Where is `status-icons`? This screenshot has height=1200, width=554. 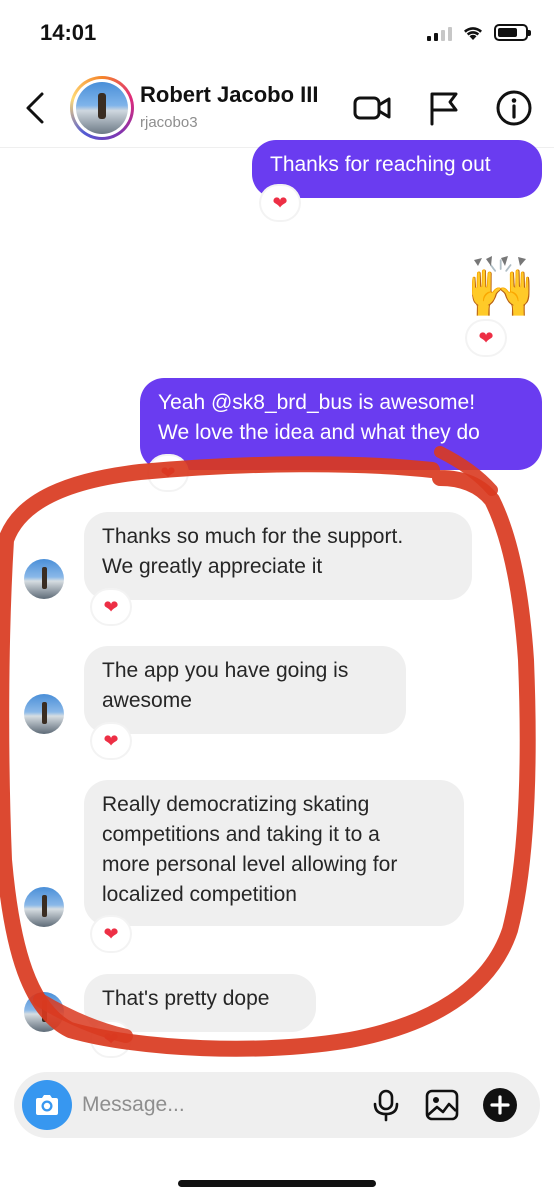 status-icons is located at coordinates (479, 32).